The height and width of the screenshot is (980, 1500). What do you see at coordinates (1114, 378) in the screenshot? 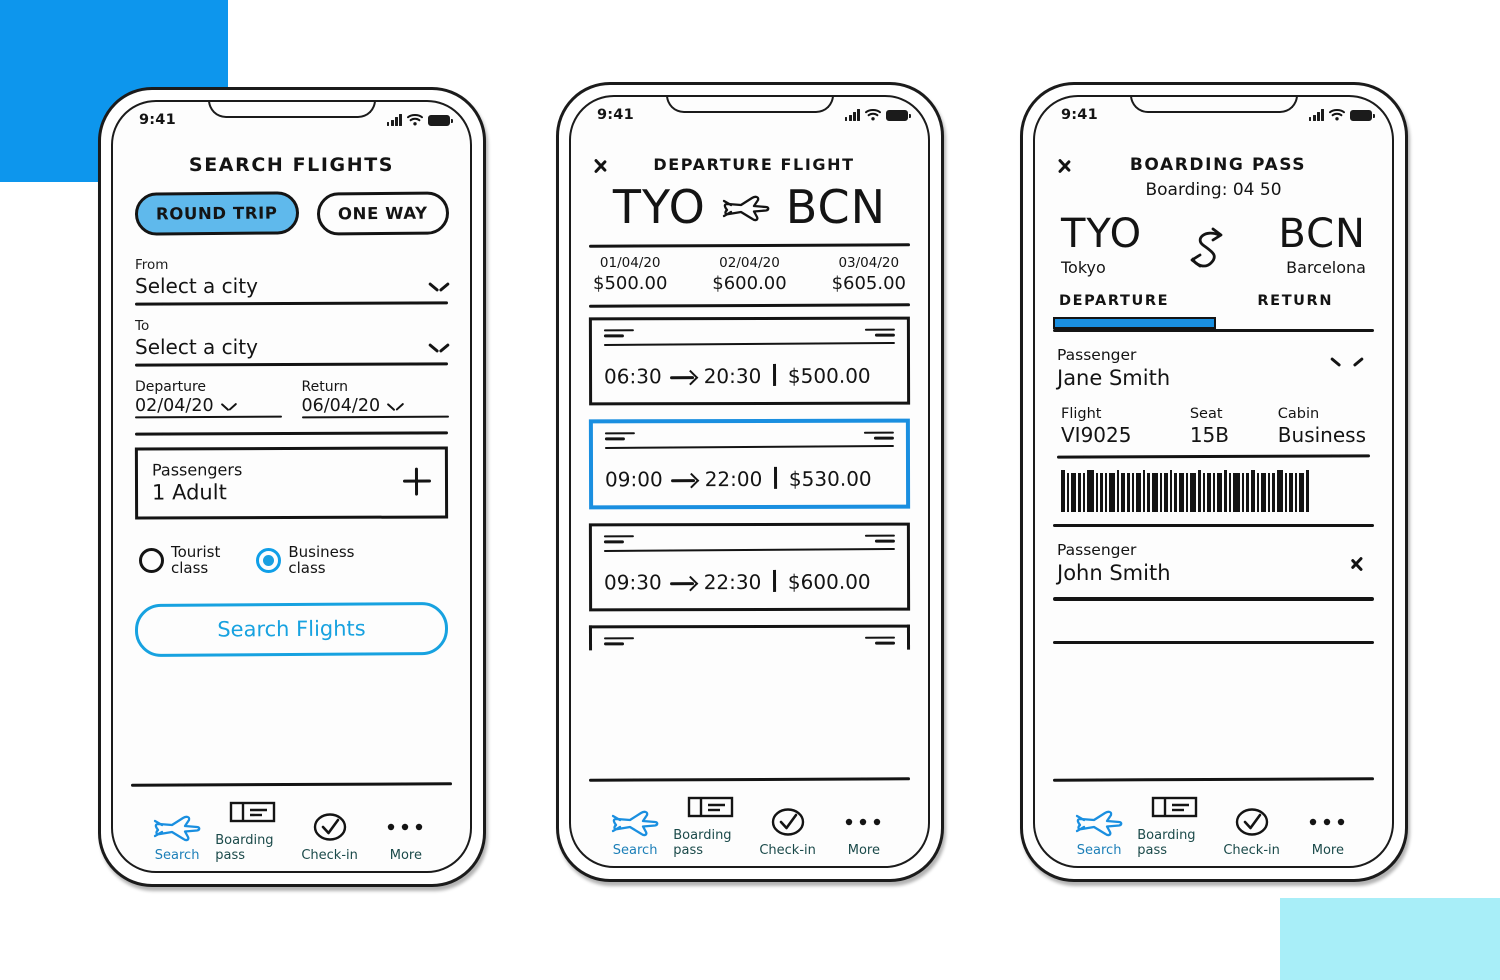
I see `passenger-name: Jane Smith` at bounding box center [1114, 378].